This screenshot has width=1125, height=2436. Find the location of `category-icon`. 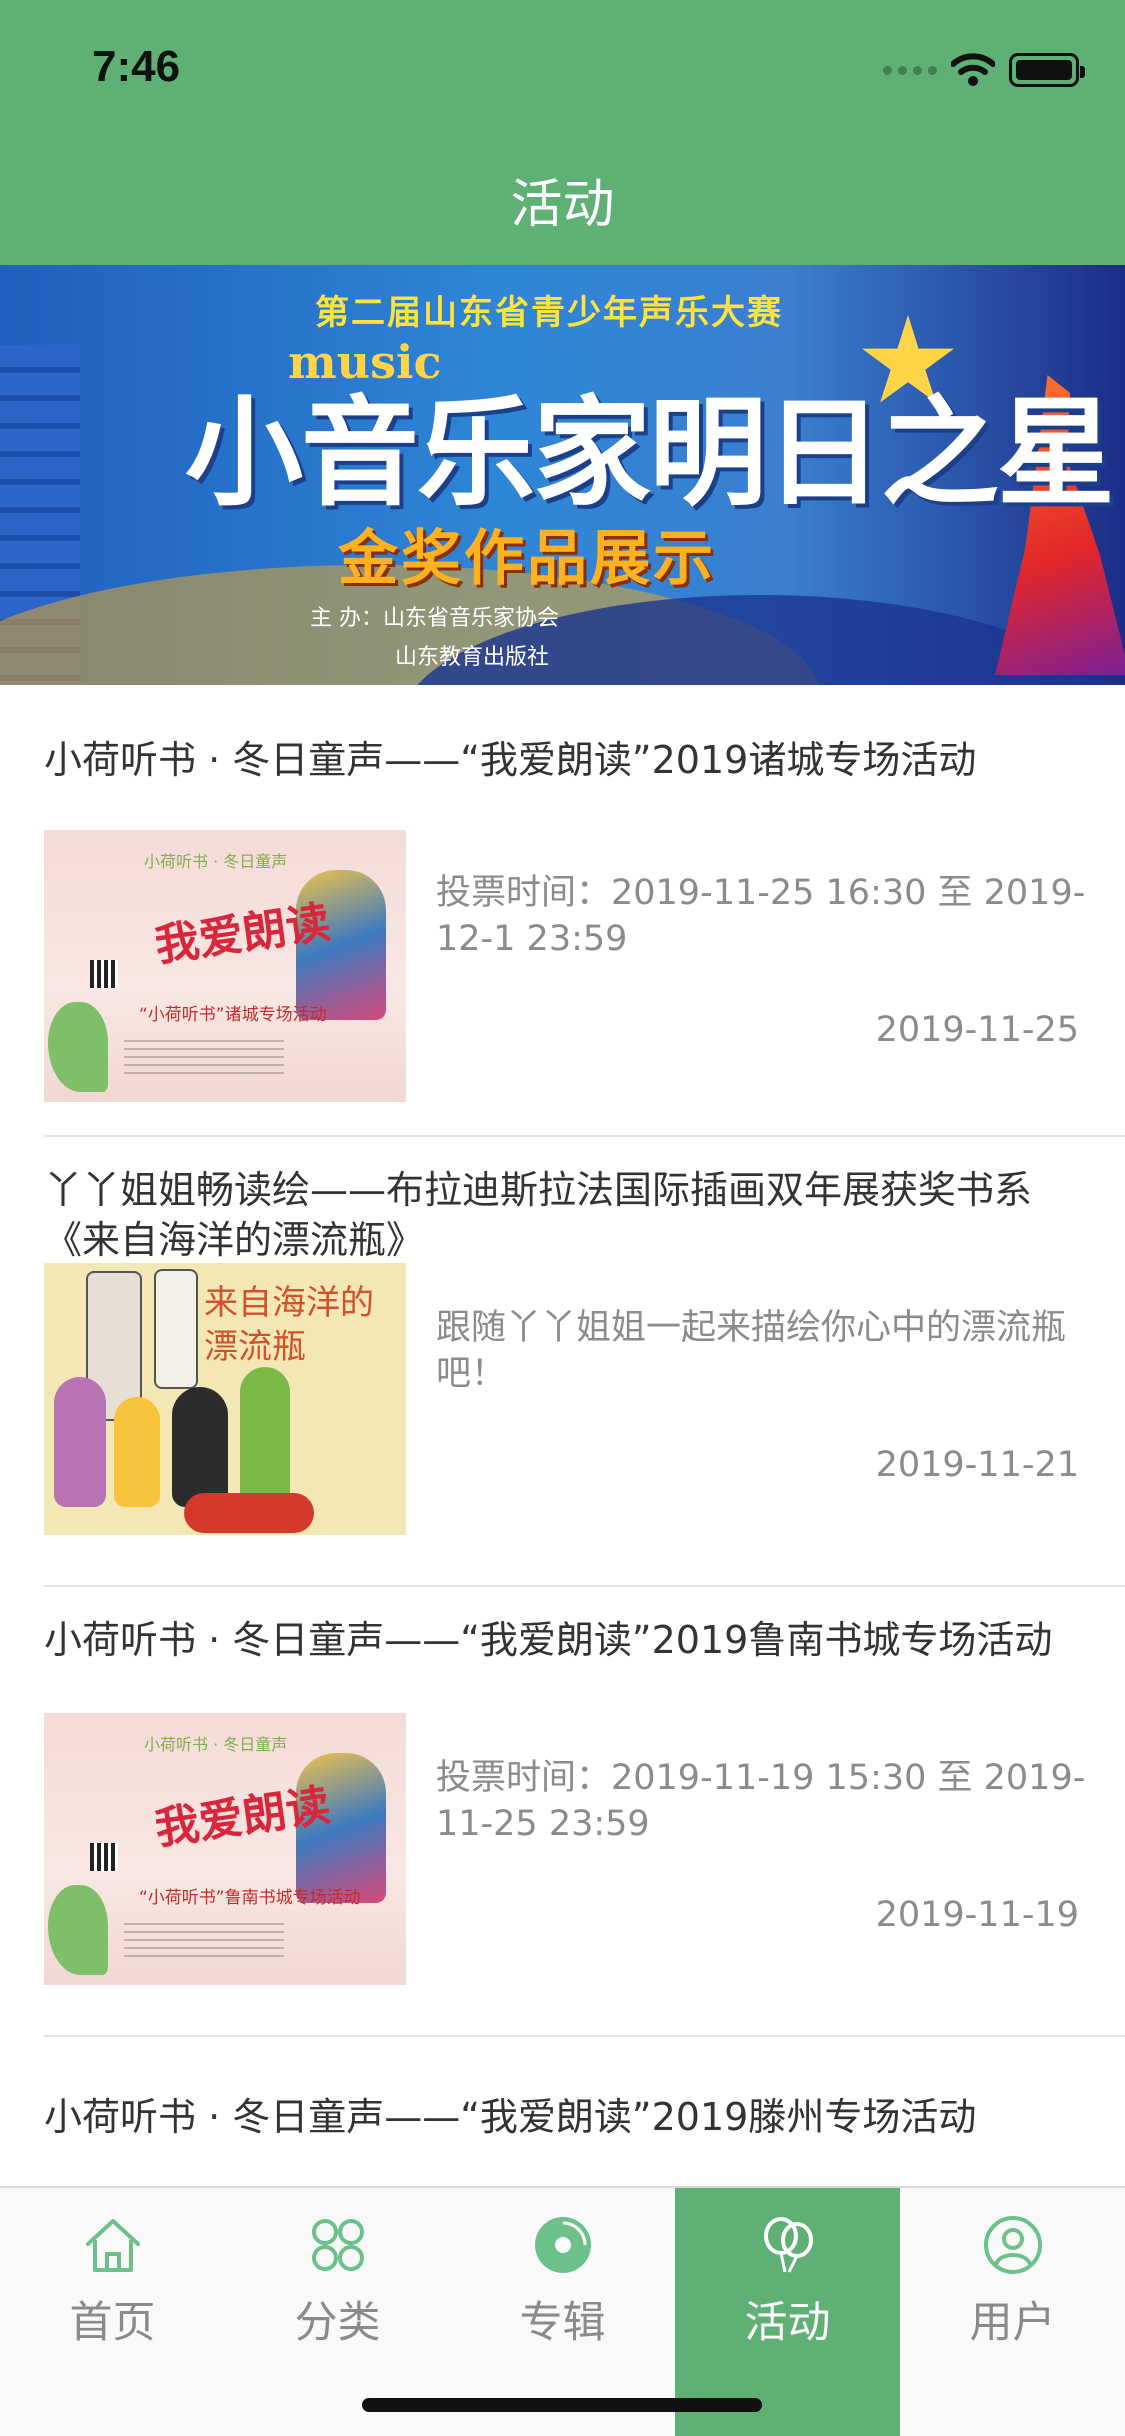

category-icon is located at coordinates (338, 2245).